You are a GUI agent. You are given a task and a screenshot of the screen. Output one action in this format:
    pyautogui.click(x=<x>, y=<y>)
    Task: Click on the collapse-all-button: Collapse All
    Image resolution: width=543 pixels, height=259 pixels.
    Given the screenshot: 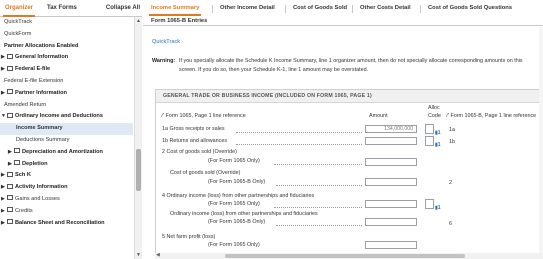 What is the action you would take?
    pyautogui.click(x=123, y=8)
    